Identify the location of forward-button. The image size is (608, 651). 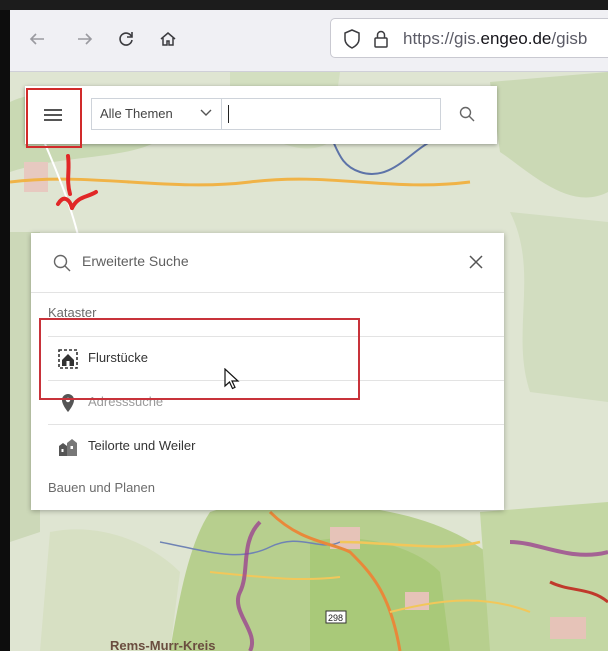
(85, 39).